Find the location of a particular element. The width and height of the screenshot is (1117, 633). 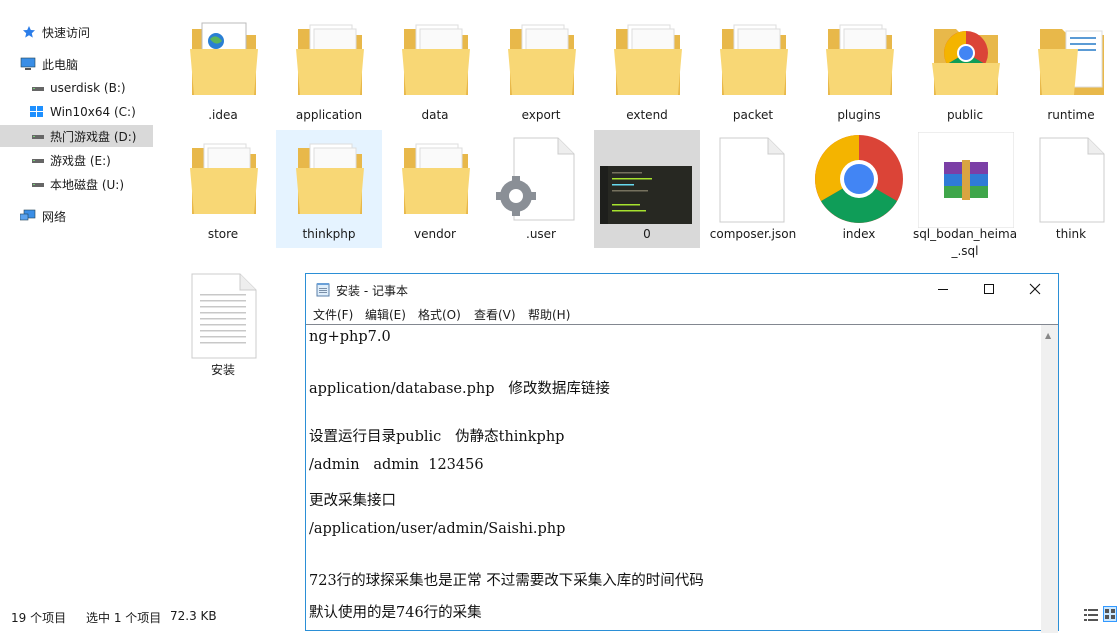

image-thumbnail-icon is located at coordinates (647, 177).